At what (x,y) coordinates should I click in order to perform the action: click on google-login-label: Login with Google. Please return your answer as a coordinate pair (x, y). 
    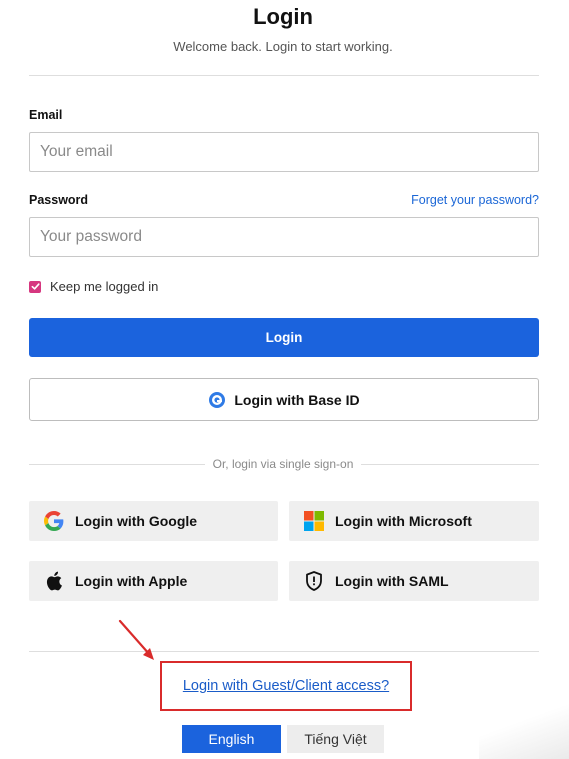
    Looking at the image, I should click on (136, 521).